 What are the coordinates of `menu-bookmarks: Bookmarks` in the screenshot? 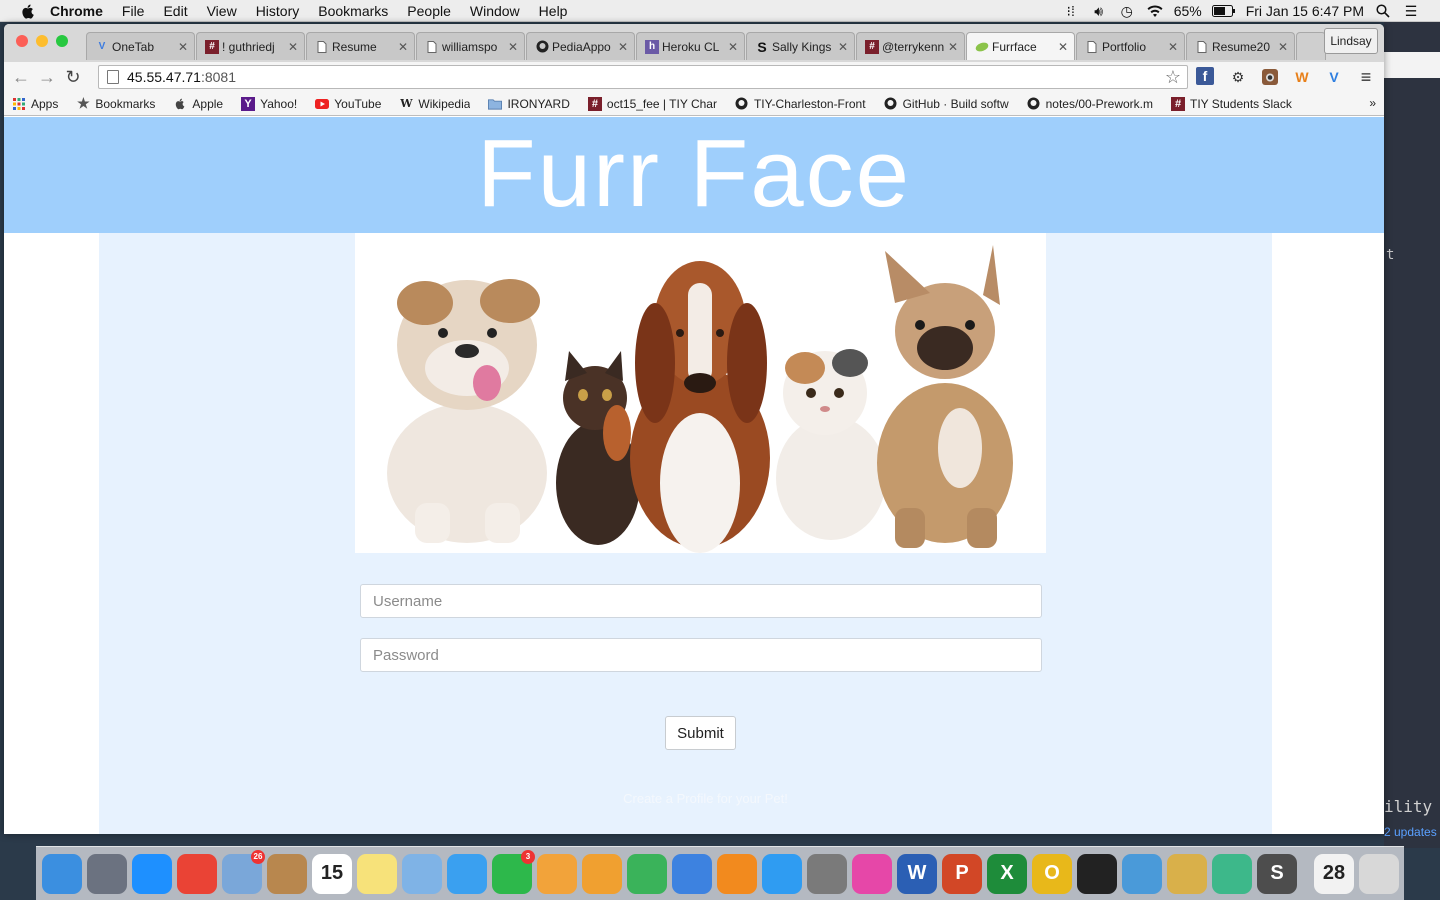 It's located at (353, 11).